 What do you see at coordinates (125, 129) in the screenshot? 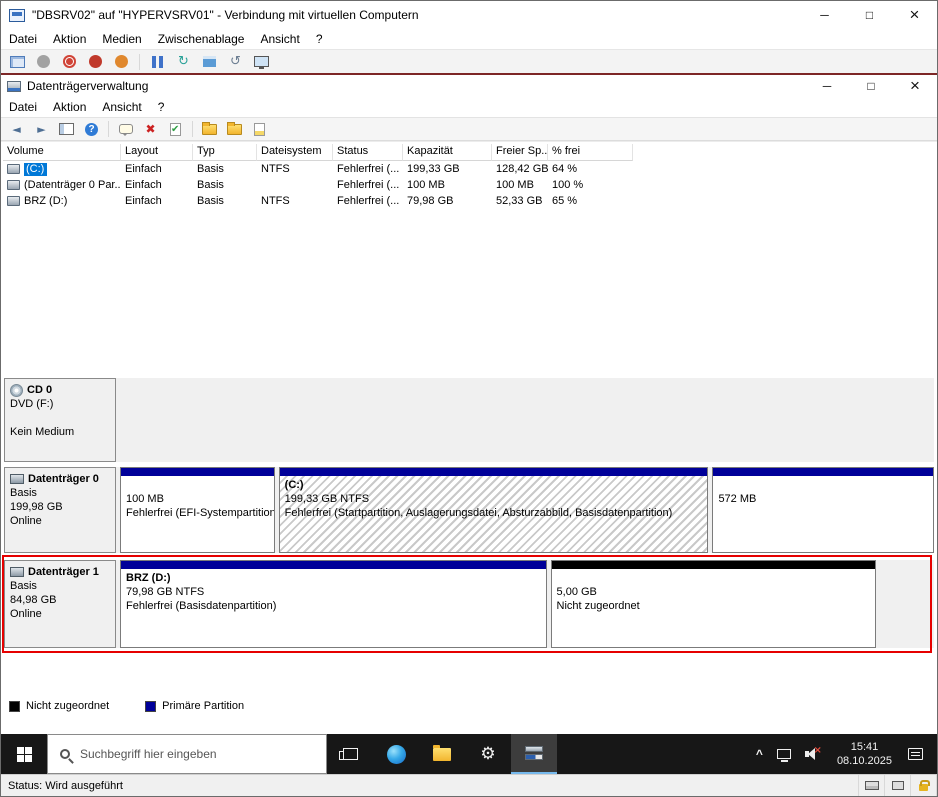
I see `speech-bubble-icon` at bounding box center [125, 129].